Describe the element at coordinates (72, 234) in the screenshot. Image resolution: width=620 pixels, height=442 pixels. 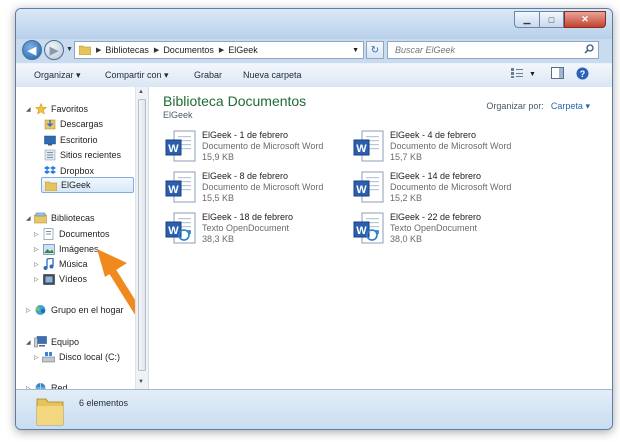
I see `nav-documents: ▷ Documentos` at that location.